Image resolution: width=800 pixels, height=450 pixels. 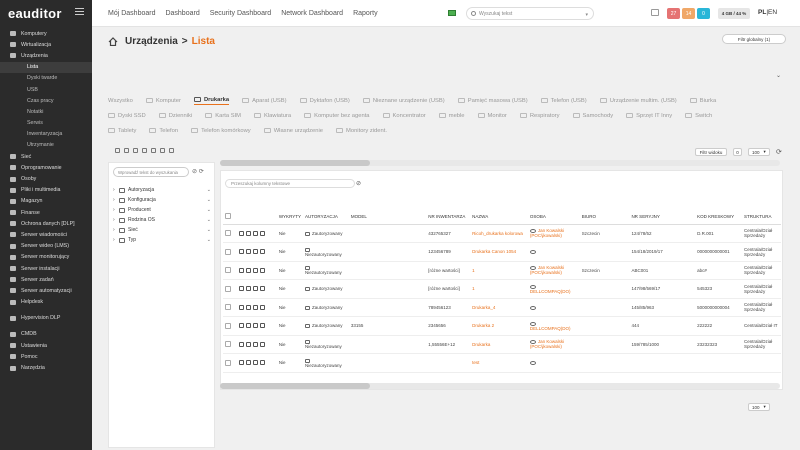 What do you see at coordinates (688, 13) in the screenshot?
I see `alert-badge-orange: 14` at bounding box center [688, 13].